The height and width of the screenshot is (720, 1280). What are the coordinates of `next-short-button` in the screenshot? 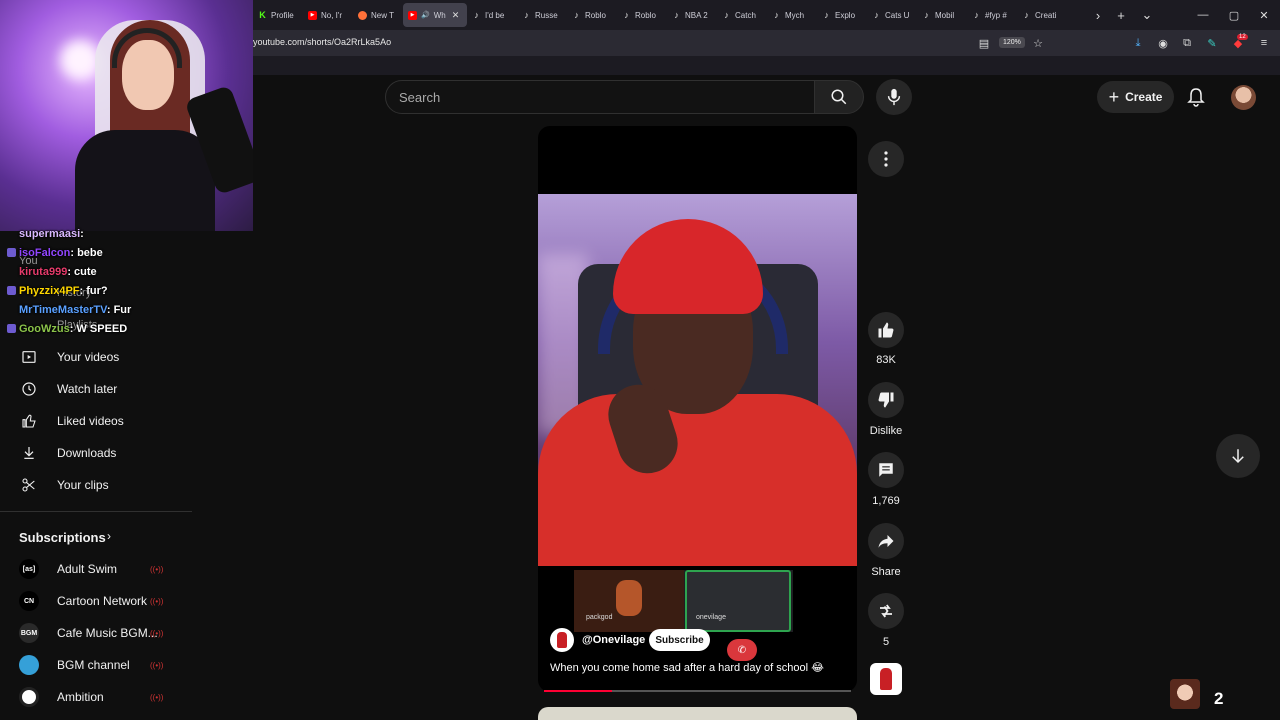 It's located at (1238, 456).